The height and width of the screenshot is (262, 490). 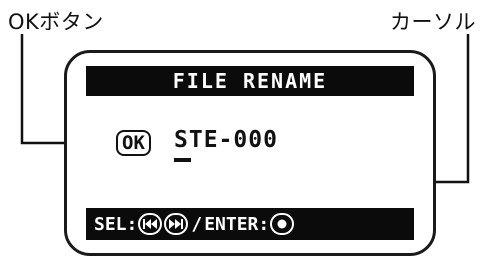 What do you see at coordinates (176, 224) in the screenshot?
I see `fast-forward-button-icon` at bounding box center [176, 224].